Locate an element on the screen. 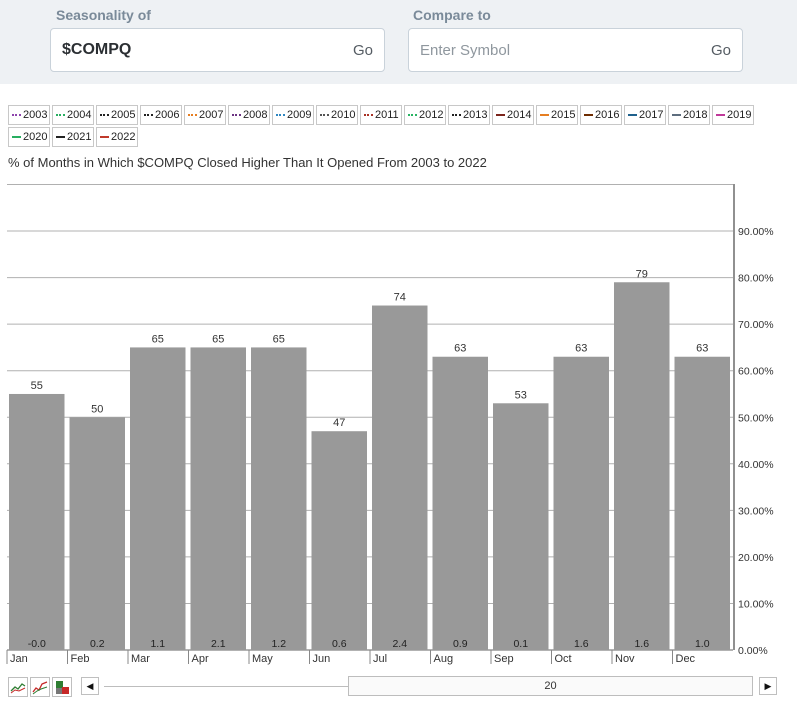 This screenshot has height=706, width=797. month-label: Jan is located at coordinates (19, 659).